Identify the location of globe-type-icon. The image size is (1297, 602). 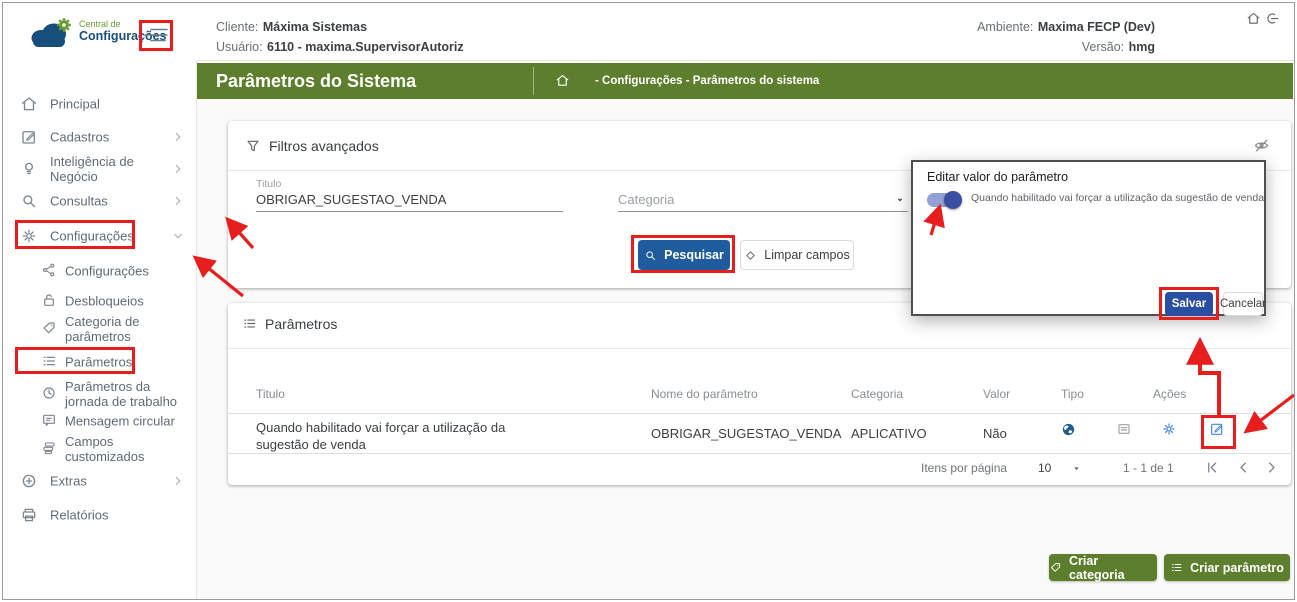
(1068, 429).